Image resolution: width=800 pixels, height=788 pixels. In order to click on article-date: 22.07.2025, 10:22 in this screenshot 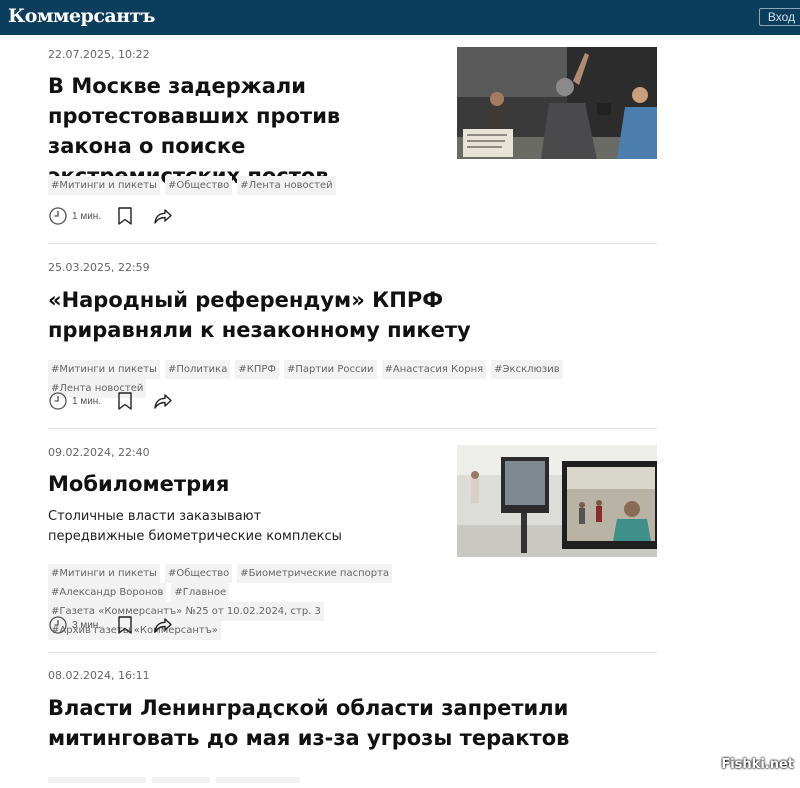, I will do `click(99, 54)`.